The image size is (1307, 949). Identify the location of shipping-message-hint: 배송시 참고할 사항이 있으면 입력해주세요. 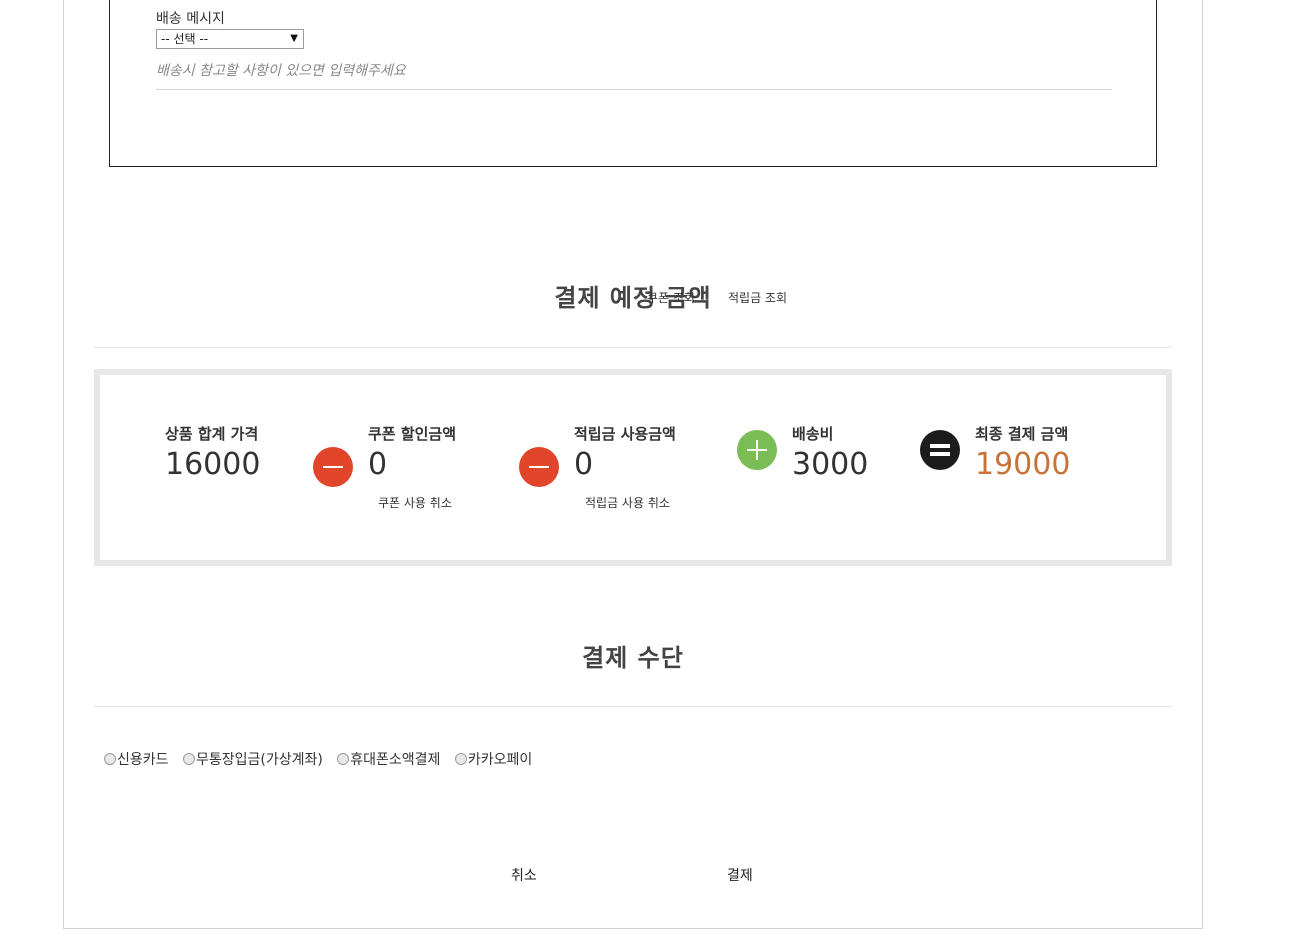
(281, 71).